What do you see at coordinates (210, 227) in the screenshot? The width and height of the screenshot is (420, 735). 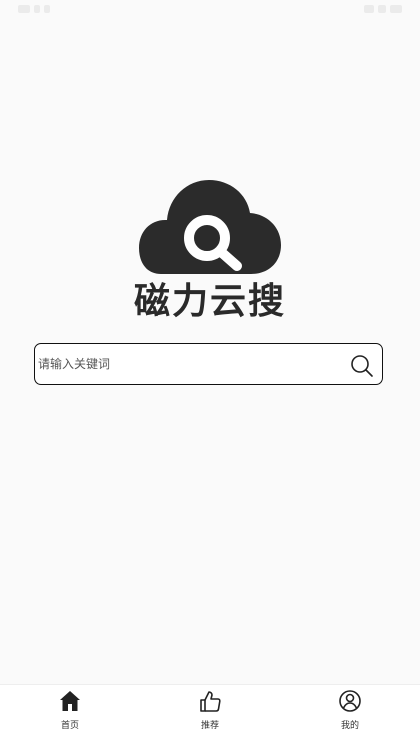 I see `cloud-search-logo-icon` at bounding box center [210, 227].